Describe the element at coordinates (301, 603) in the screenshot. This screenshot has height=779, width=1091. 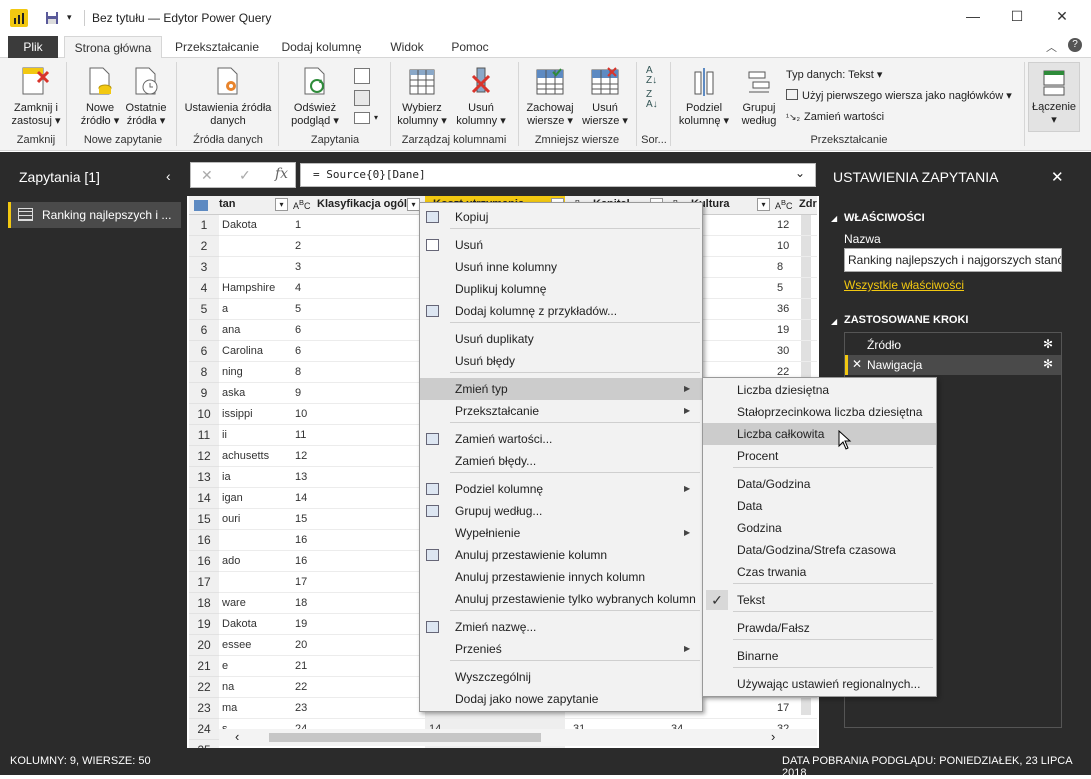
I see `cell-rank: 18` at that location.